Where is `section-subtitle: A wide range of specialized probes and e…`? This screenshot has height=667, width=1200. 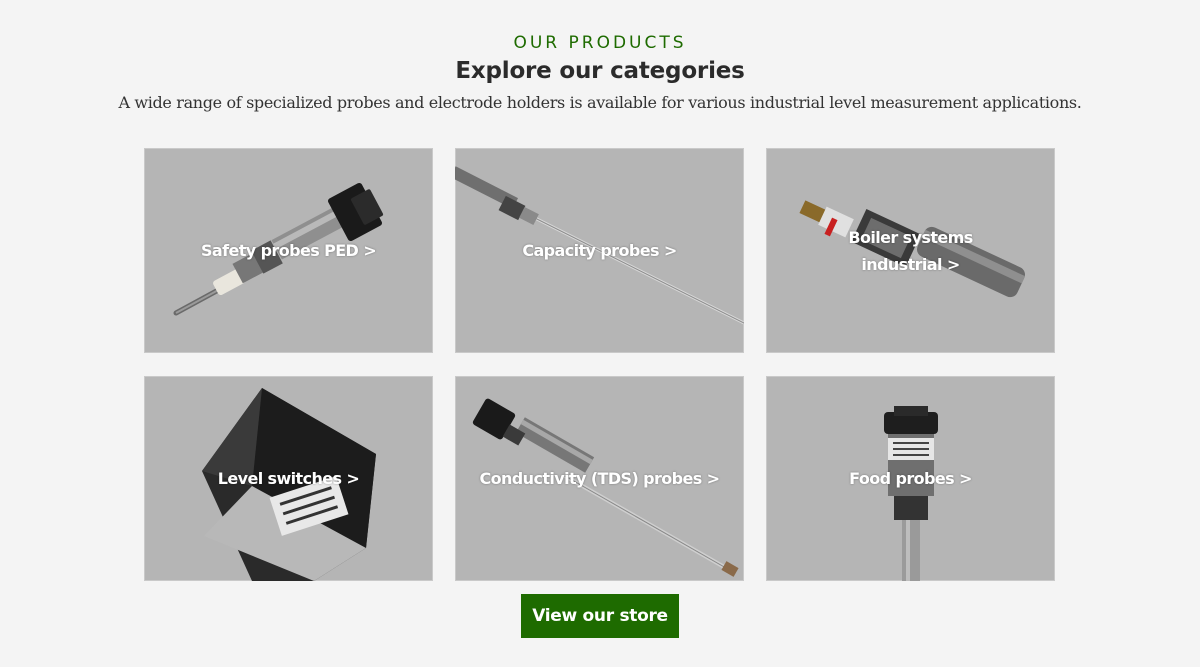 section-subtitle: A wide range of specialized probes and e… is located at coordinates (600, 102).